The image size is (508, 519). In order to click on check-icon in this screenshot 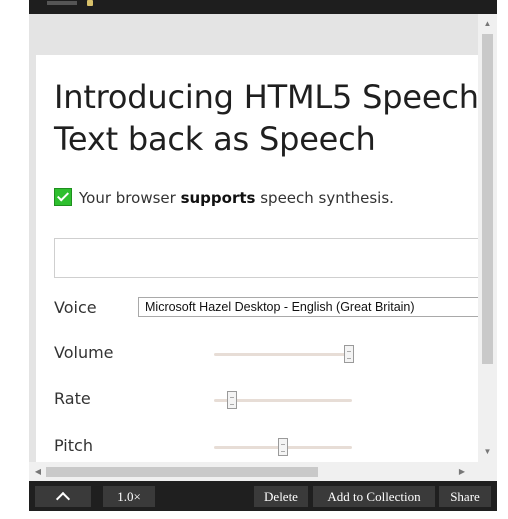, I will do `click(63, 197)`.